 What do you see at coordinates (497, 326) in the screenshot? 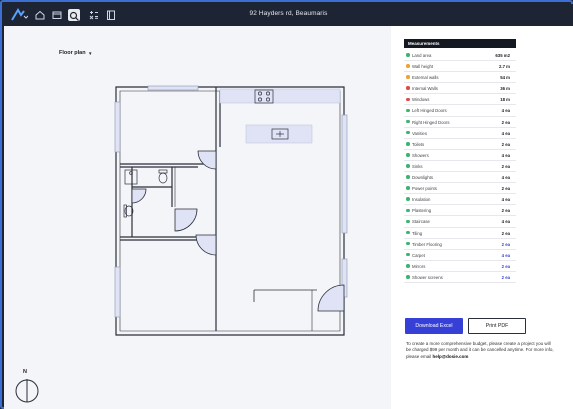
I see `print-pdf-button: Print PDF` at bounding box center [497, 326].